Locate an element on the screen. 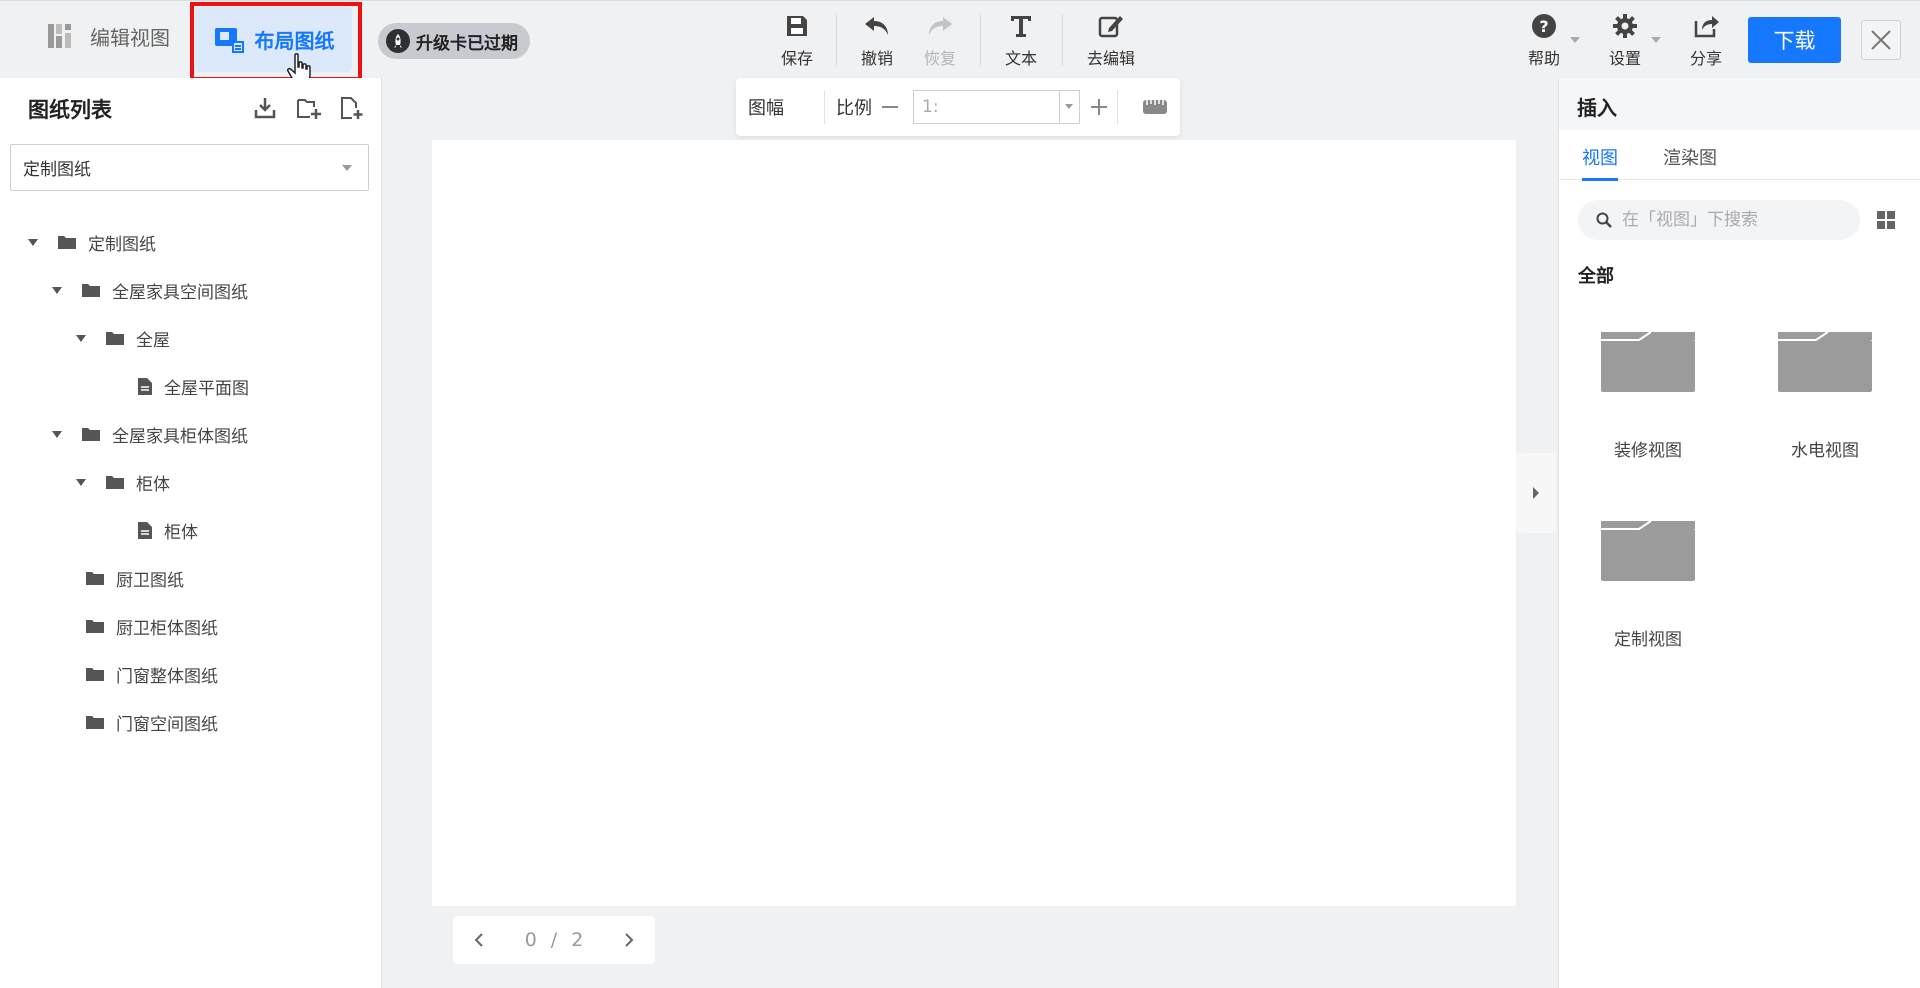  caret-right-icon is located at coordinates (1536, 493).